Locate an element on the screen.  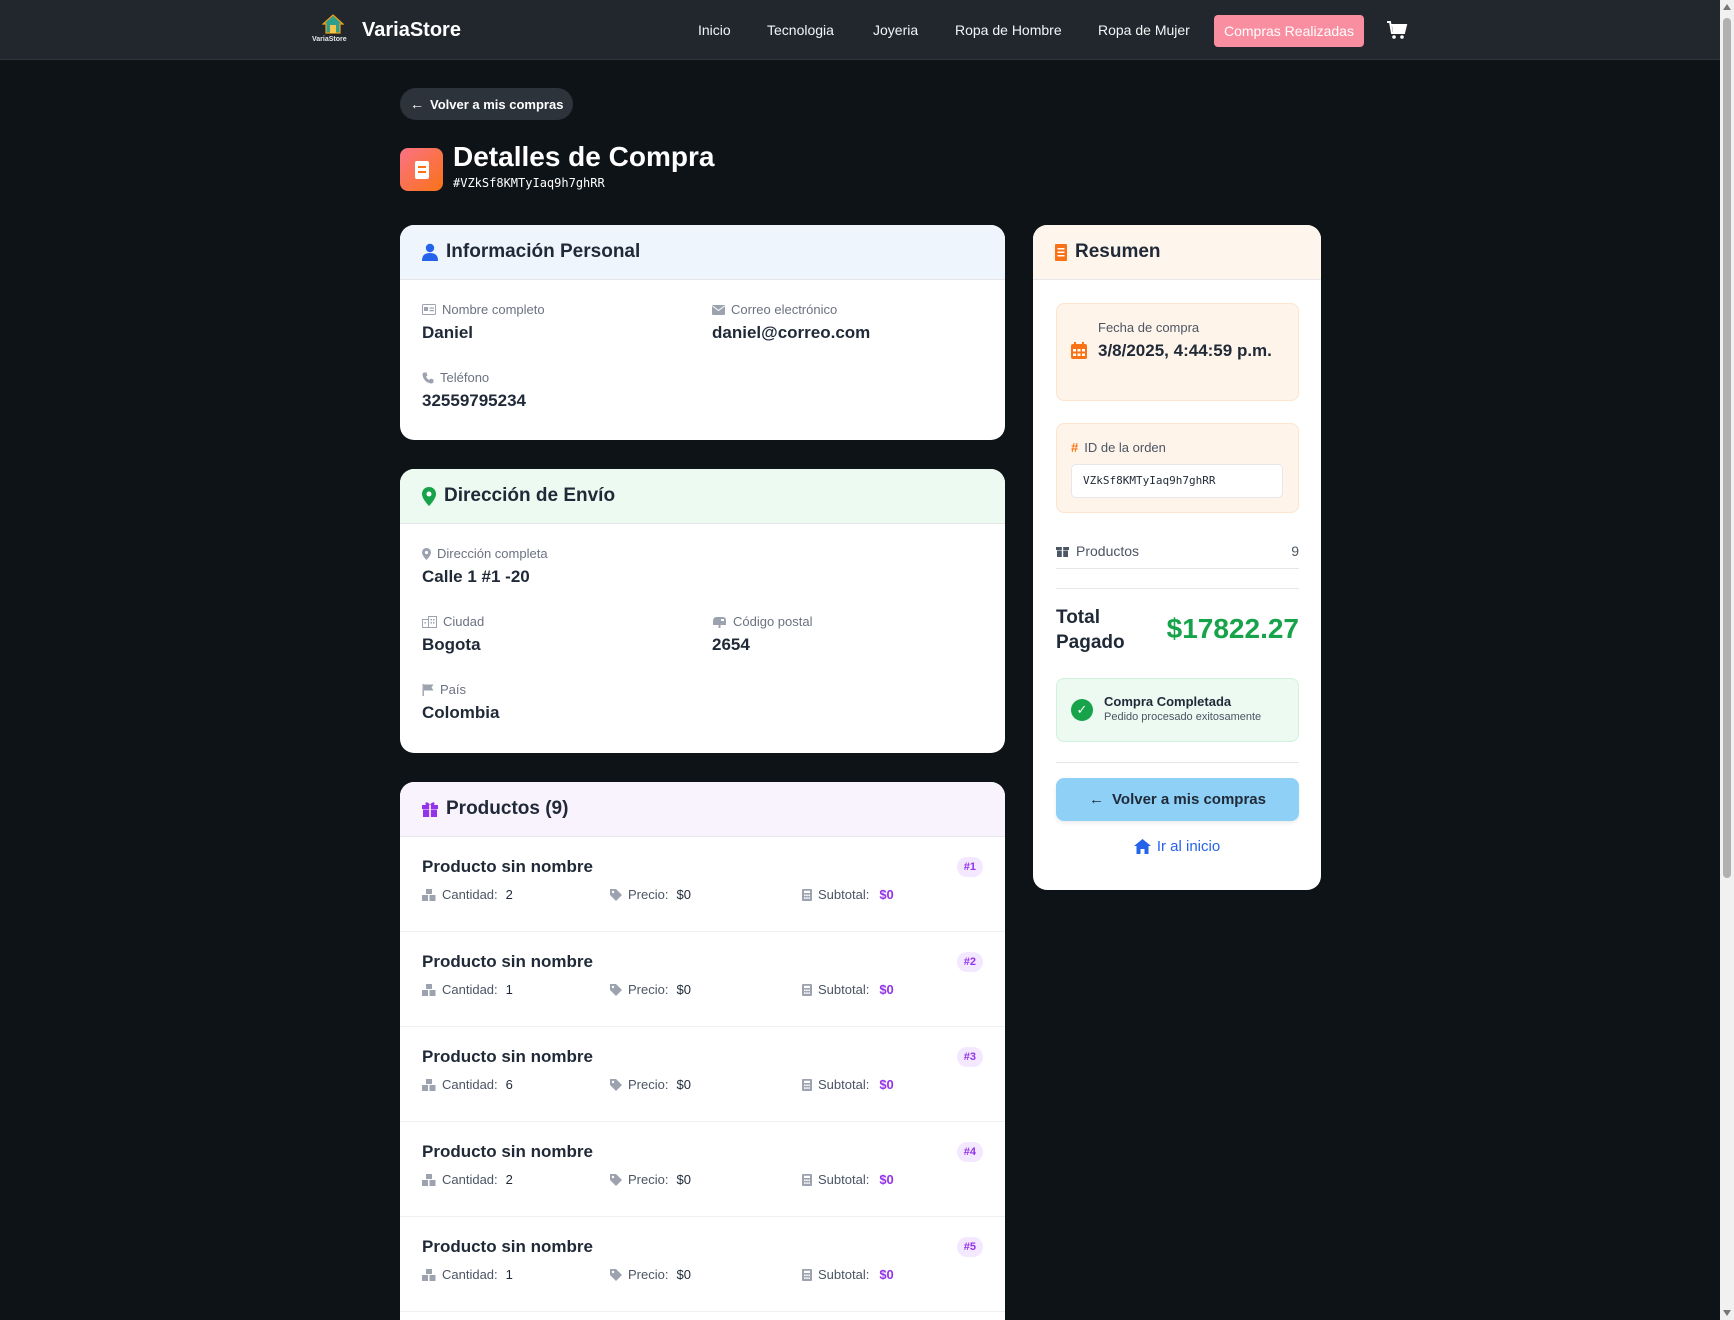
hash-icon: # is located at coordinates (1075, 447).